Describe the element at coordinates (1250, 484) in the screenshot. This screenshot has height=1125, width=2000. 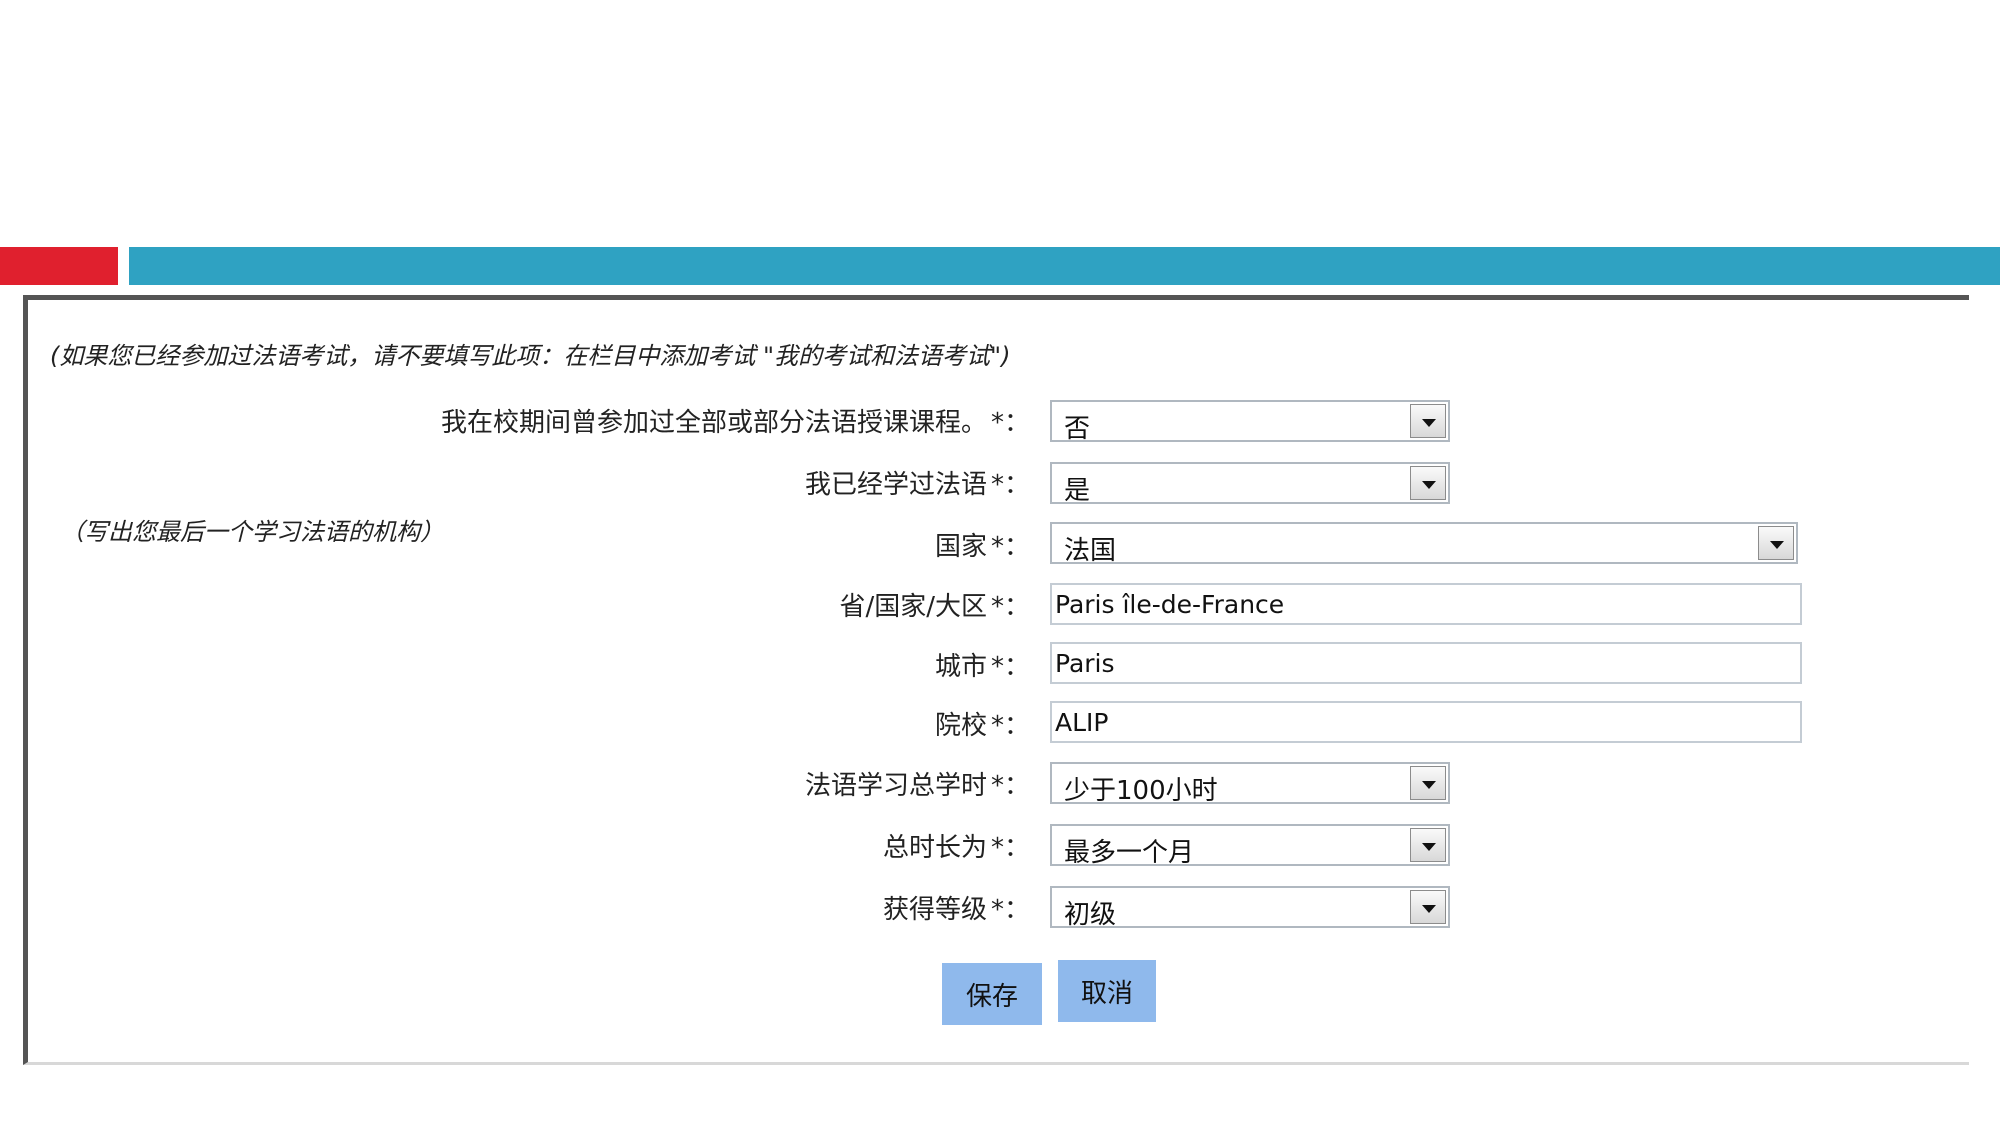
I see `studied-french-select: 是` at that location.